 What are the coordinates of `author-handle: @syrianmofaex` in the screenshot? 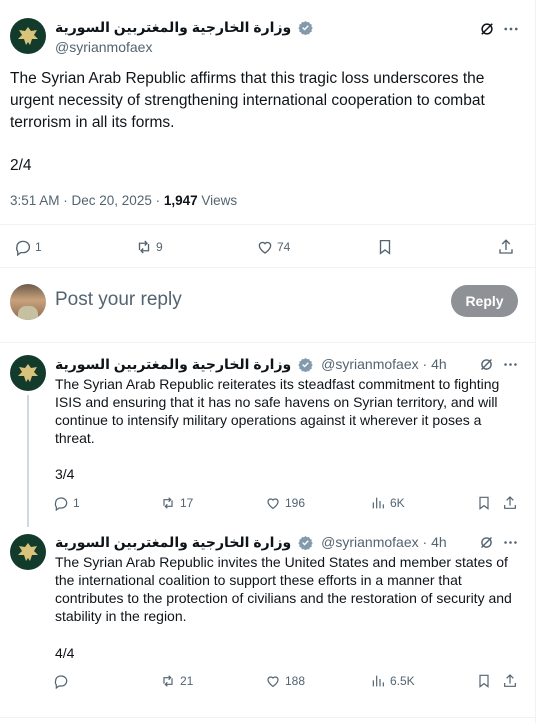 It's located at (103, 47).